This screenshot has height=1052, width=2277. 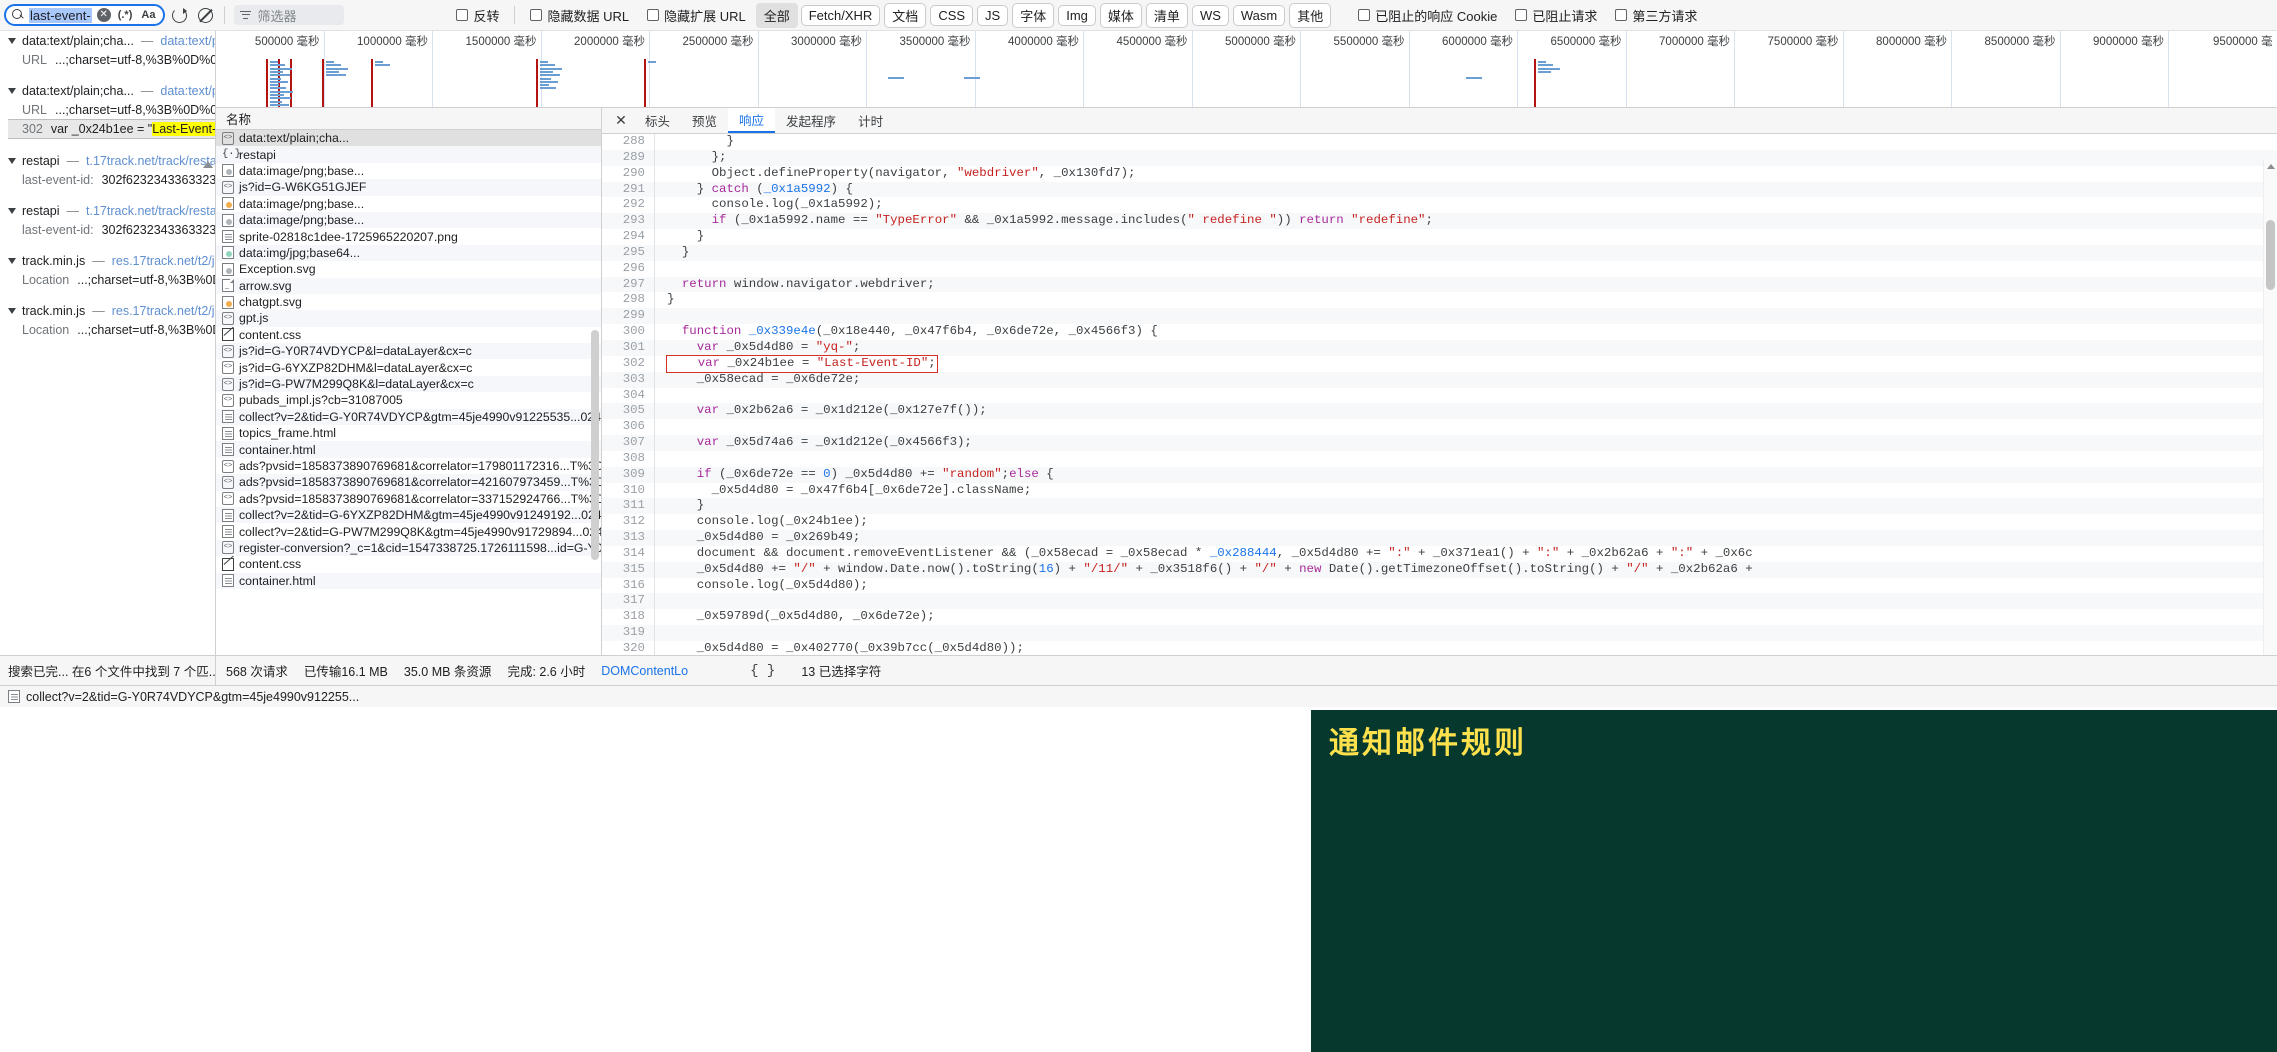 I want to click on table-row: <> js?id=G-W6KG51GJEF, so click(x=408, y=187).